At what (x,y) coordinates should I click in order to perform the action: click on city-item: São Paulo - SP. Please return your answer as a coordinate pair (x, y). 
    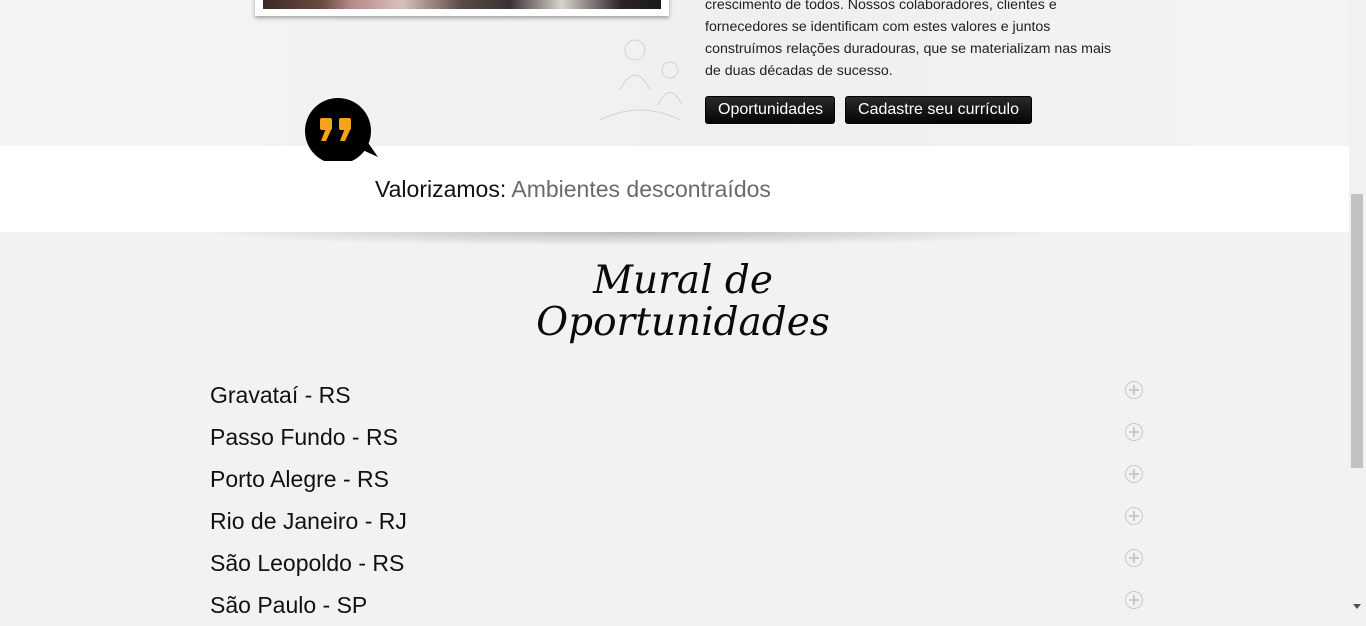
    Looking at the image, I should click on (677, 605).